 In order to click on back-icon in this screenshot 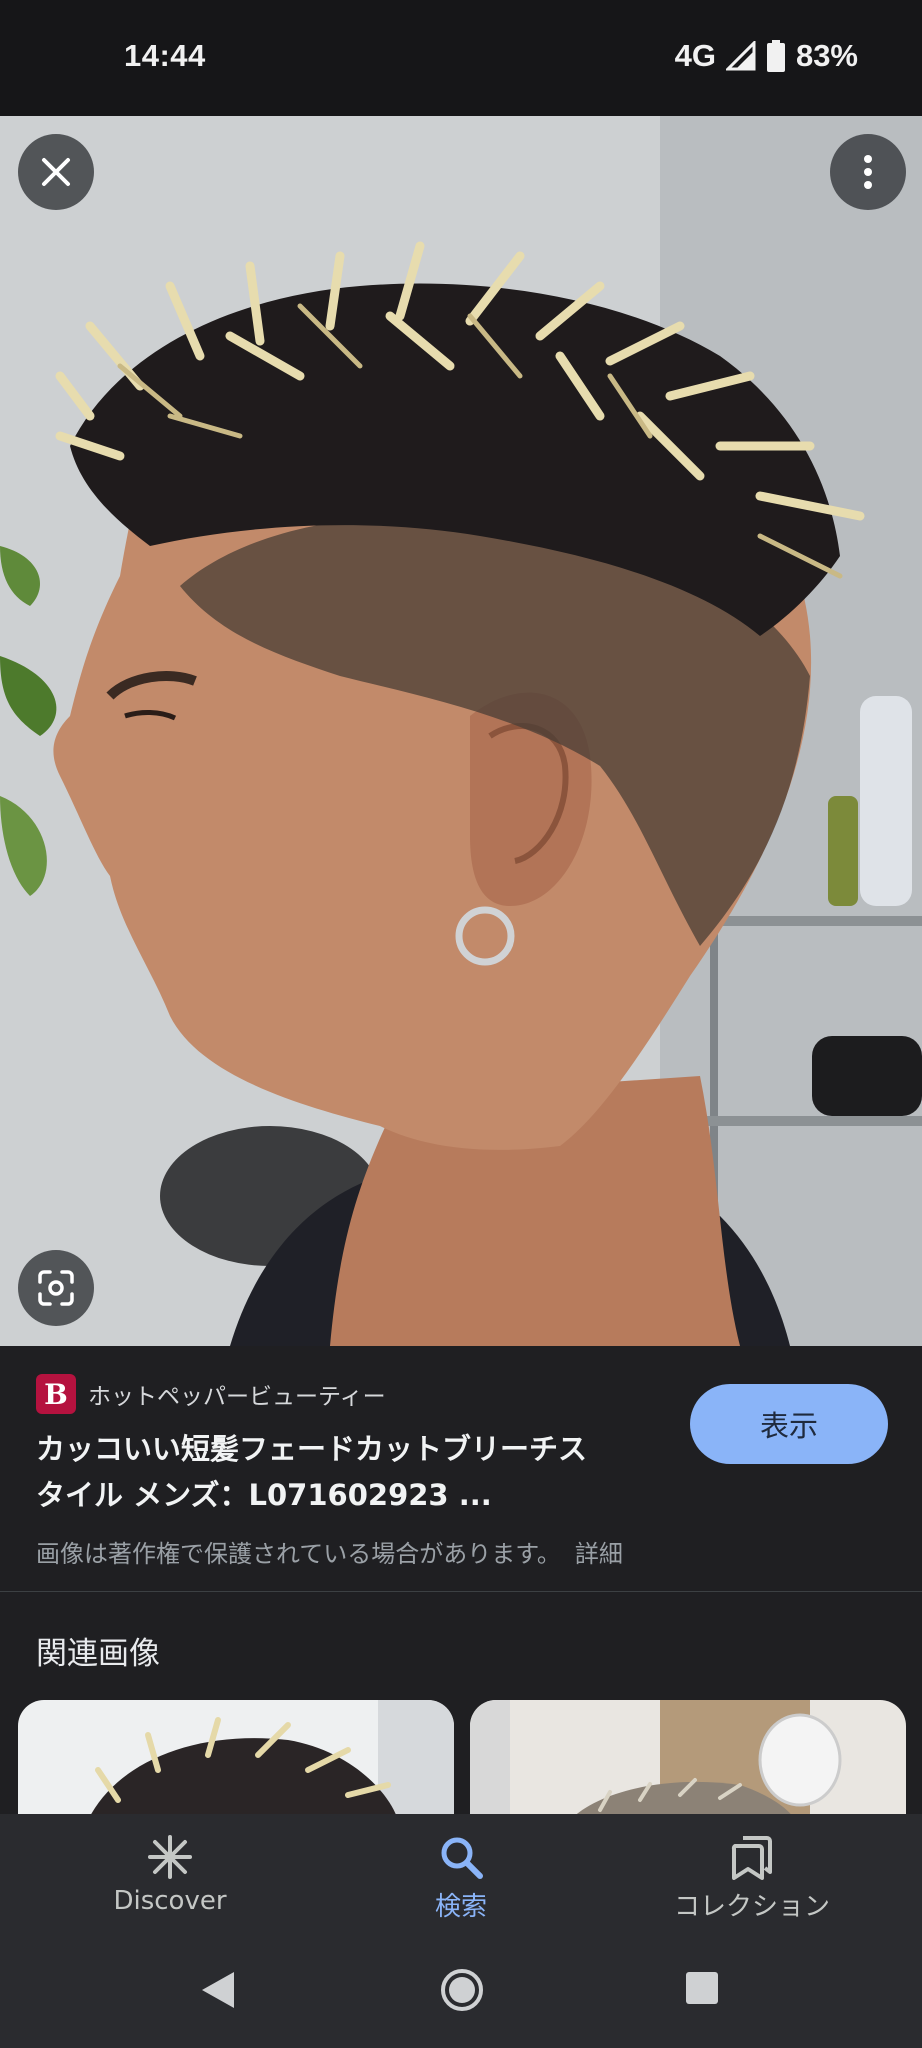, I will do `click(218, 1990)`.